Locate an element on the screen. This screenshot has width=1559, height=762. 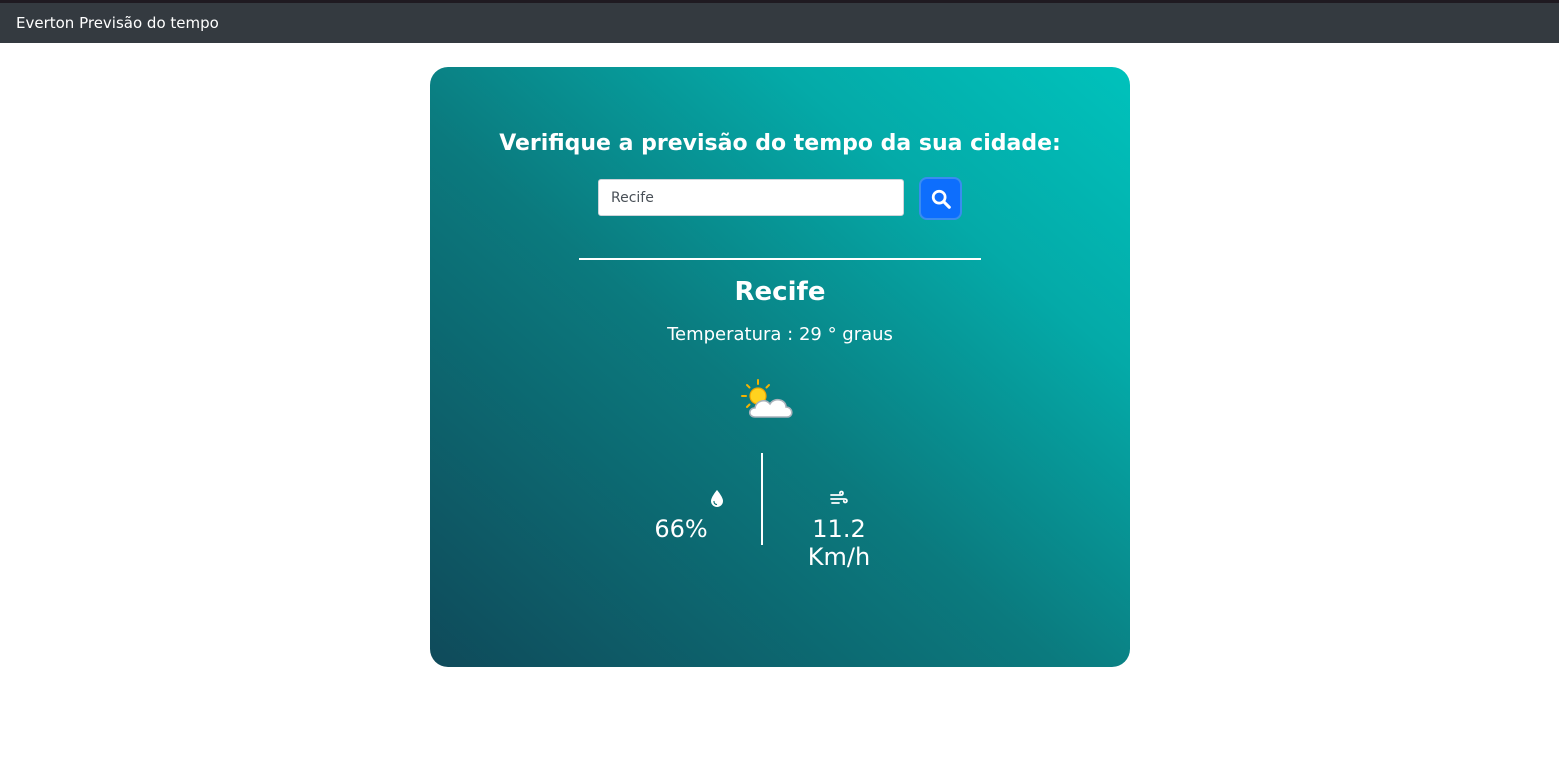
wind-speed-value: 11.2 Km/h is located at coordinates (839, 543).